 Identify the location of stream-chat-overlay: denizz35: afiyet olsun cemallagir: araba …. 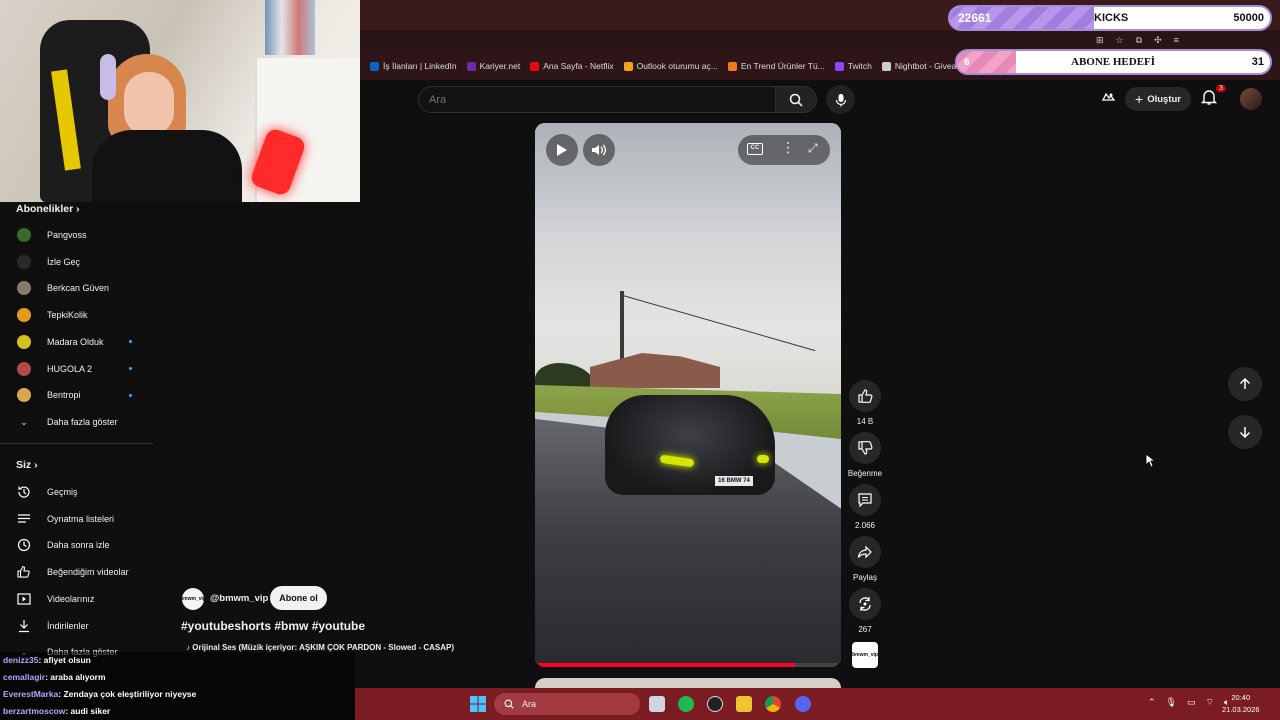
(177, 686).